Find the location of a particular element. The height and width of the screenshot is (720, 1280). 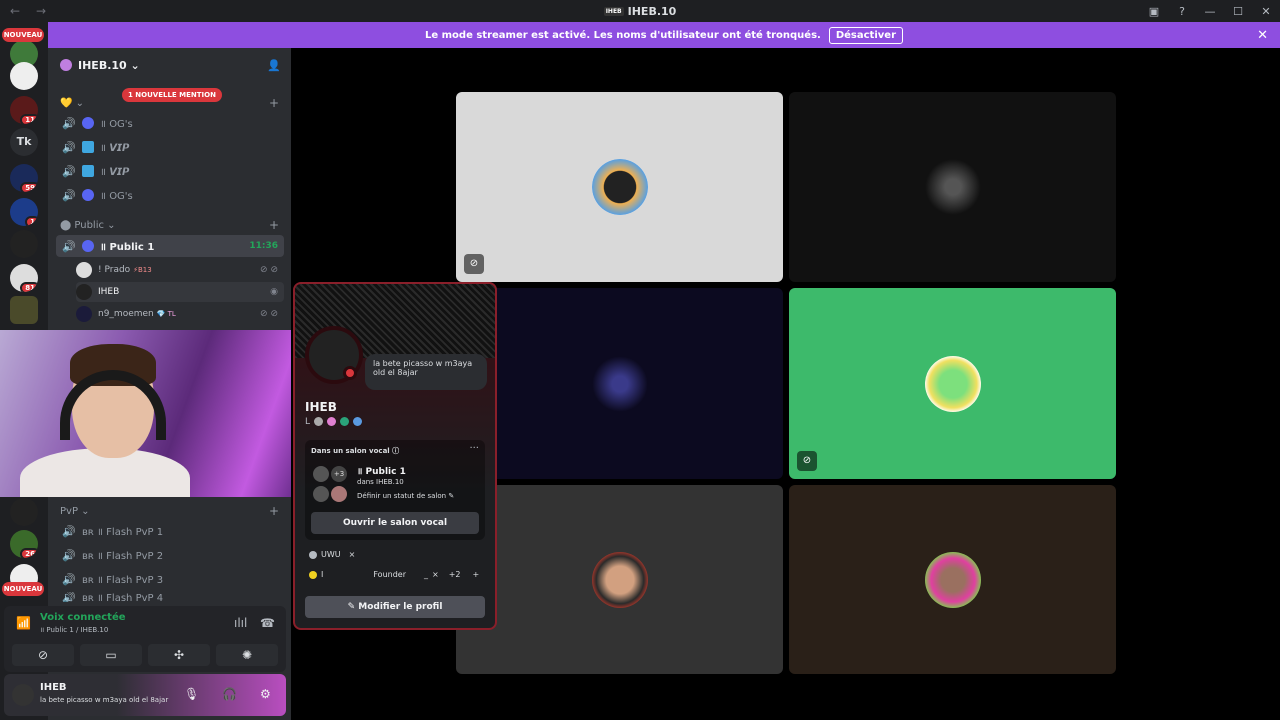

activities-button: ✣ is located at coordinates (179, 655).